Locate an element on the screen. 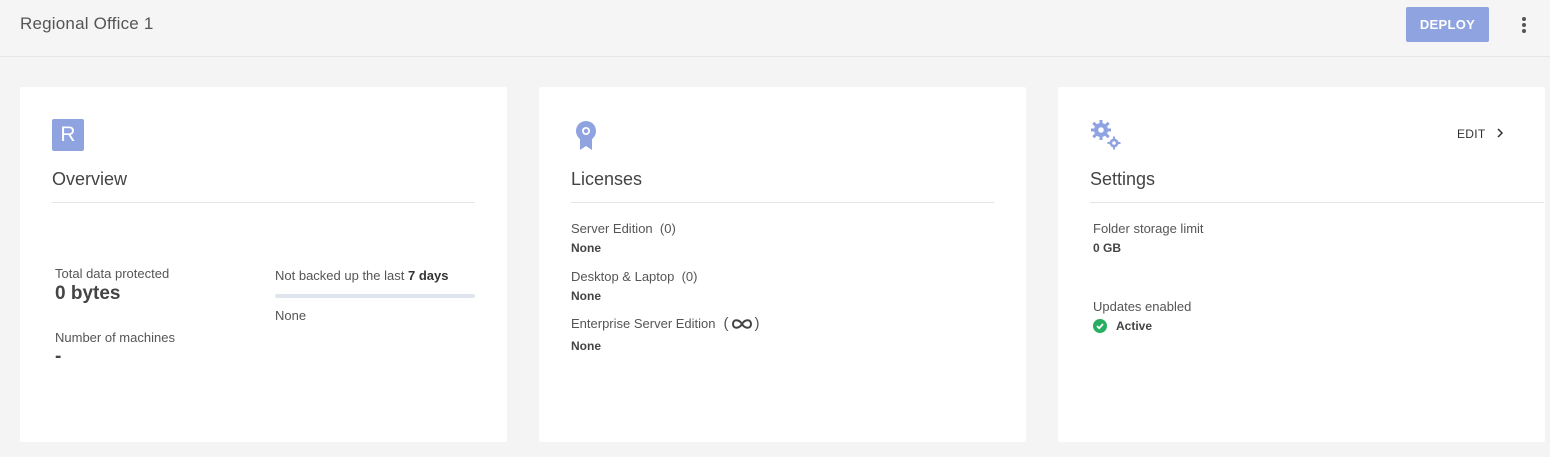  license-desktop-value: None is located at coordinates (586, 296).